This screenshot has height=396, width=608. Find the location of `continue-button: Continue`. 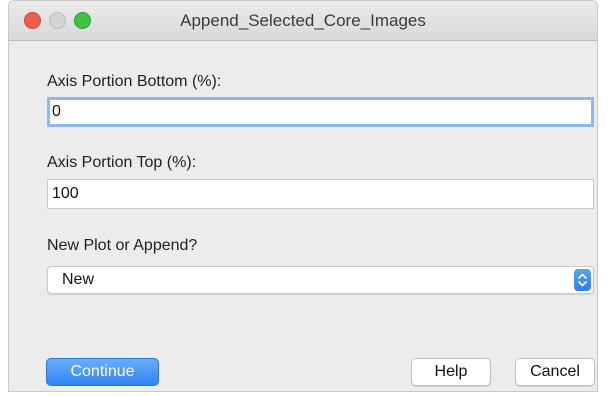

continue-button: Continue is located at coordinates (102, 372).